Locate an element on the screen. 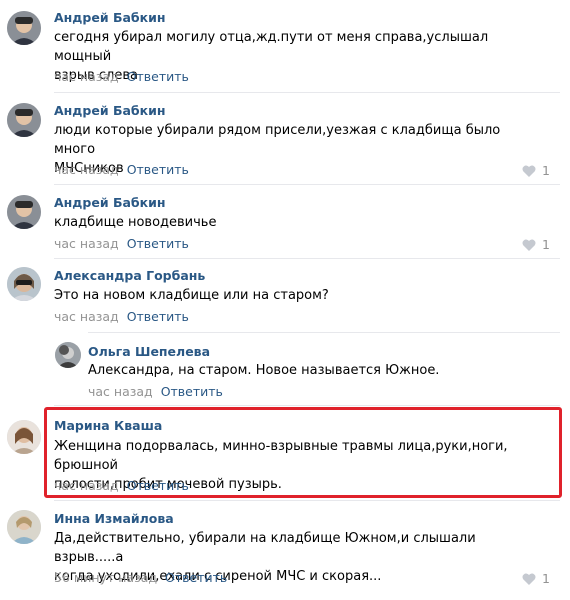 The width and height of the screenshot is (570, 600). comment-time: 56 минут назад is located at coordinates (105, 577).